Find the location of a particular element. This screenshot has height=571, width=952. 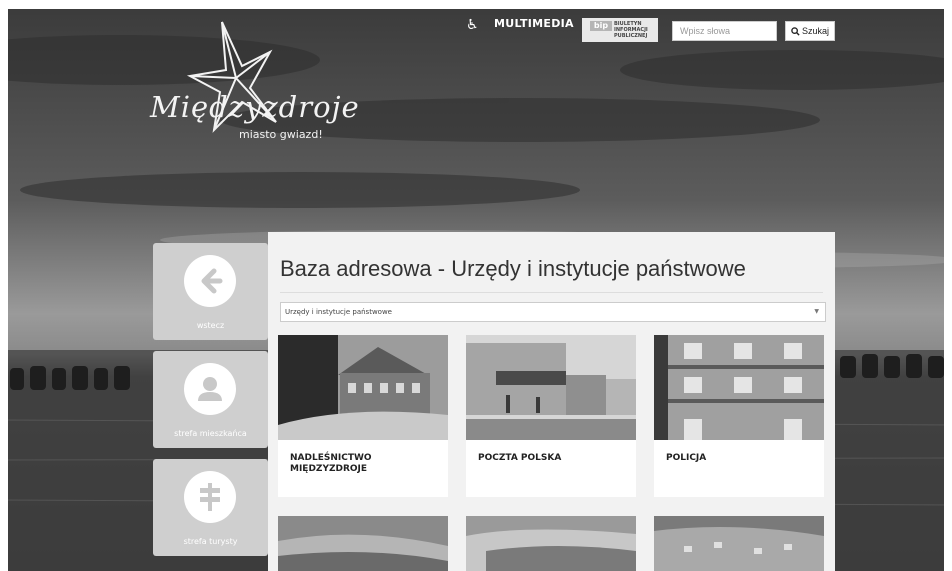

back-tile: wstecz is located at coordinates (210, 291).